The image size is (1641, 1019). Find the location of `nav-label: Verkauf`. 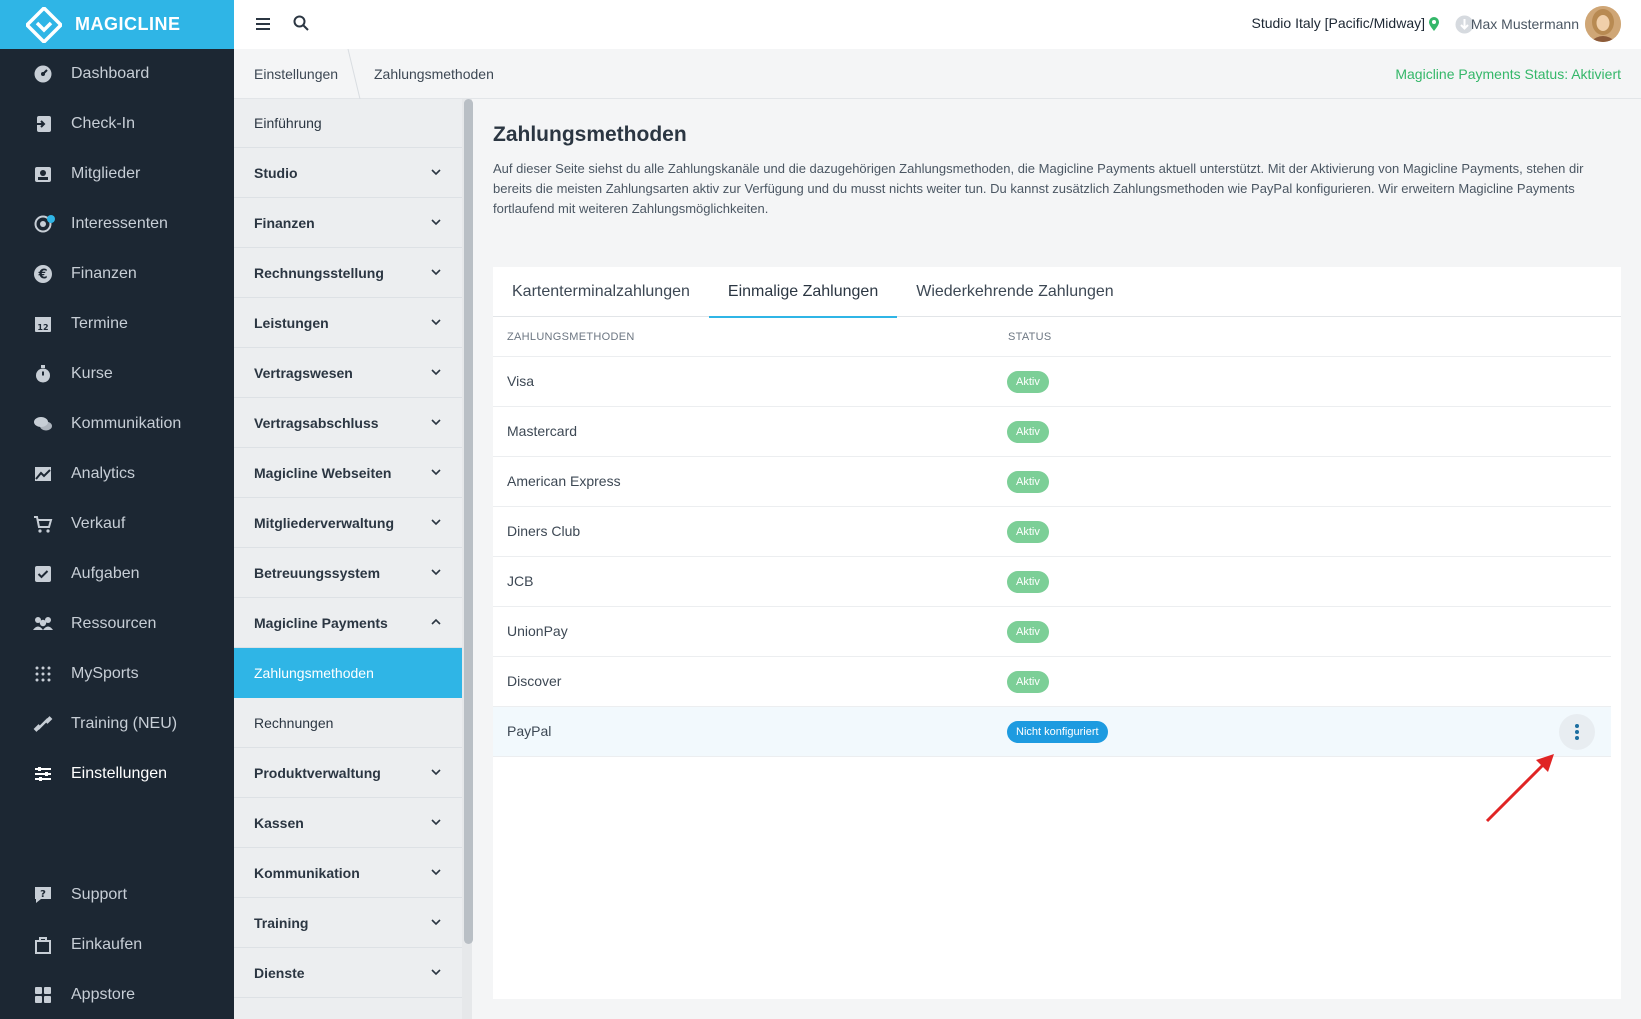

nav-label: Verkauf is located at coordinates (98, 523).